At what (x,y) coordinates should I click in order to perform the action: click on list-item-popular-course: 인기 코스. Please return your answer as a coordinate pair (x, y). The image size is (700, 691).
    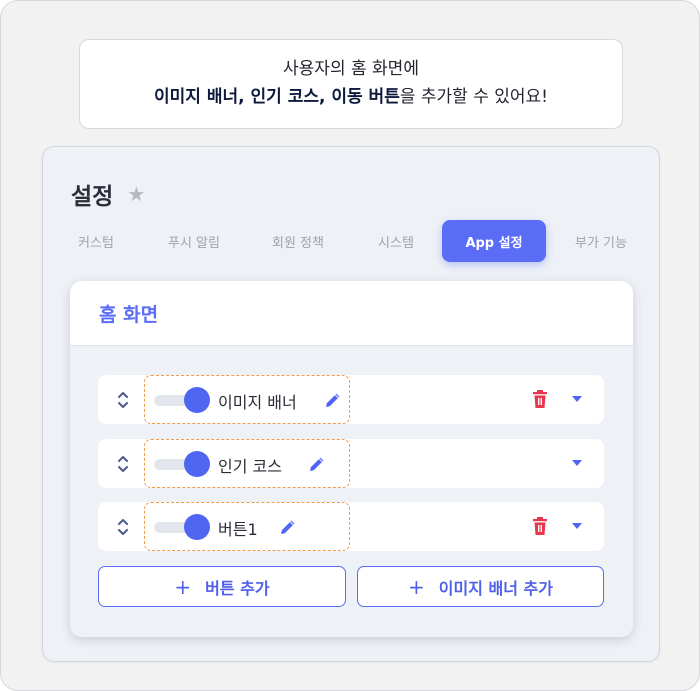
    Looking at the image, I should click on (351, 463).